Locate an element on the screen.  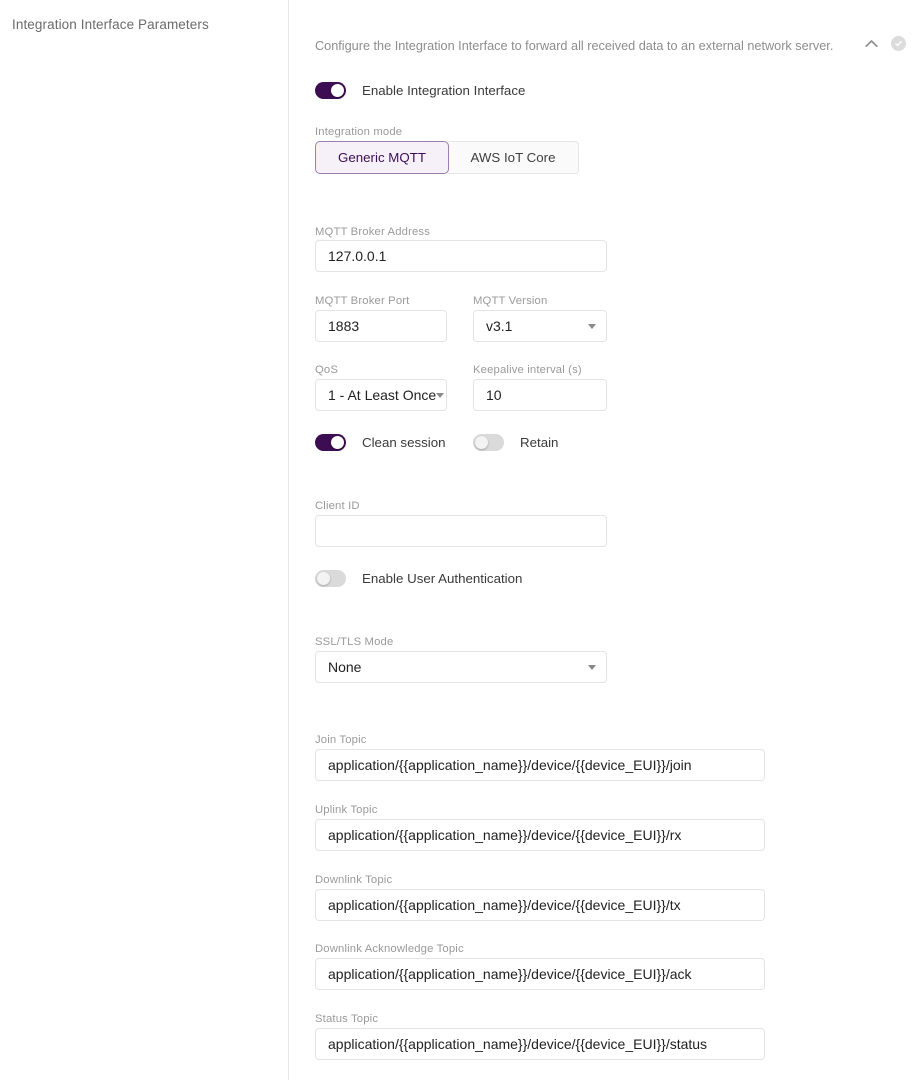
ssl-tls-mode-select: None is located at coordinates (461, 667).